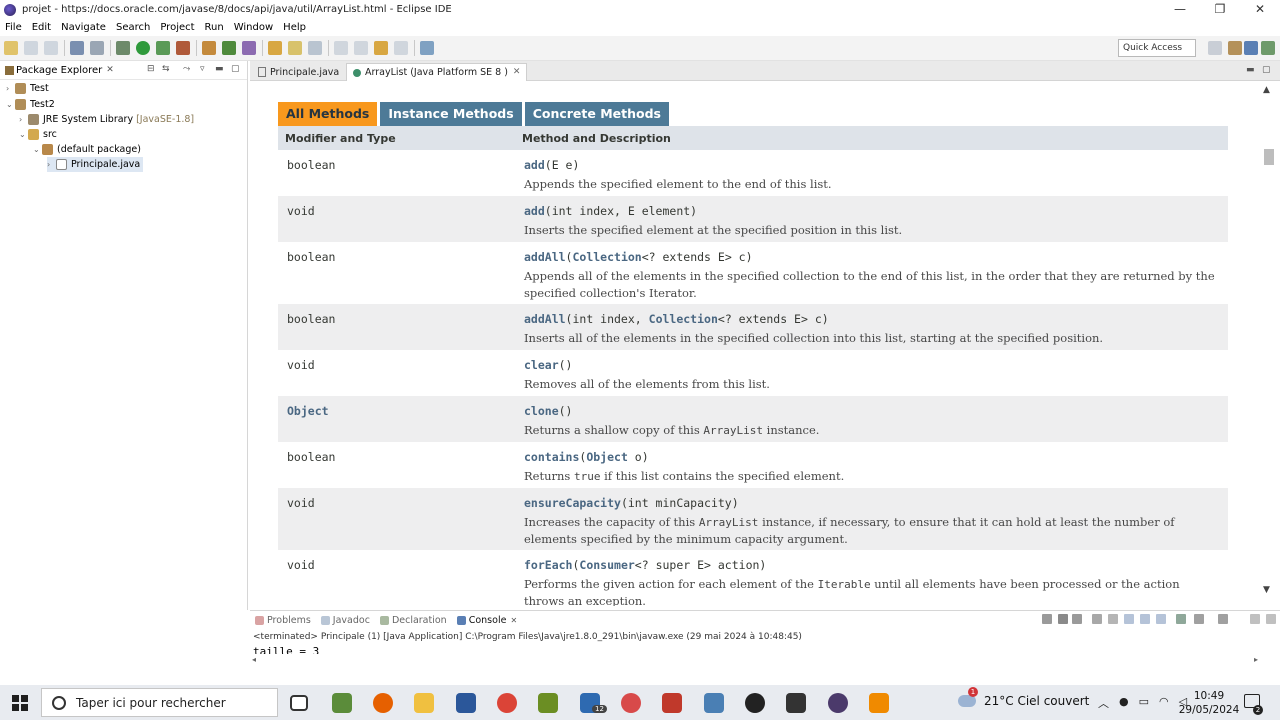 The image size is (1280, 720). Describe the element at coordinates (1266, 90) in the screenshot. I see `scroll-up-icon: ▲` at that location.